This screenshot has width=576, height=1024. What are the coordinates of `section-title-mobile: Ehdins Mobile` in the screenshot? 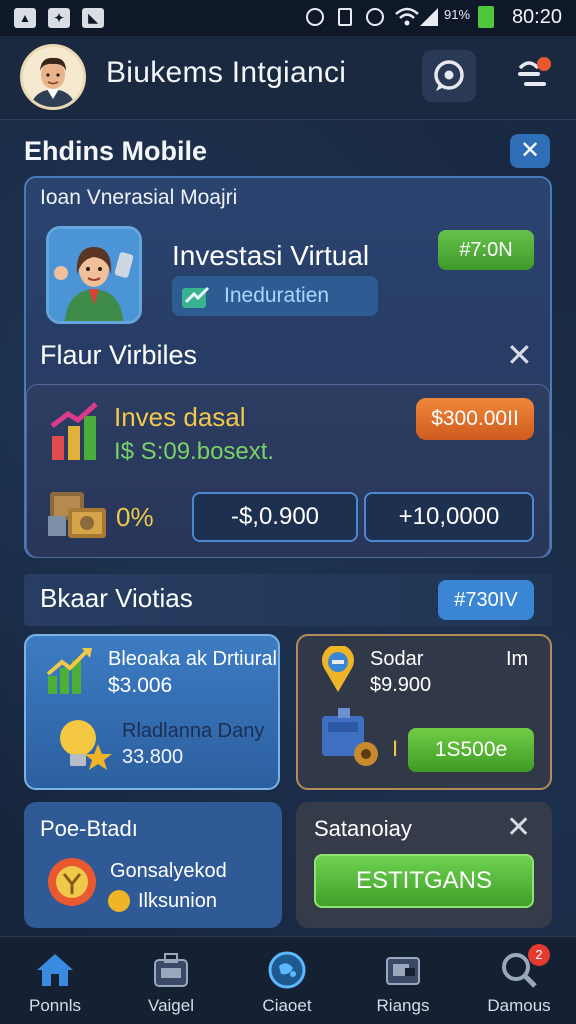 It's located at (116, 151).